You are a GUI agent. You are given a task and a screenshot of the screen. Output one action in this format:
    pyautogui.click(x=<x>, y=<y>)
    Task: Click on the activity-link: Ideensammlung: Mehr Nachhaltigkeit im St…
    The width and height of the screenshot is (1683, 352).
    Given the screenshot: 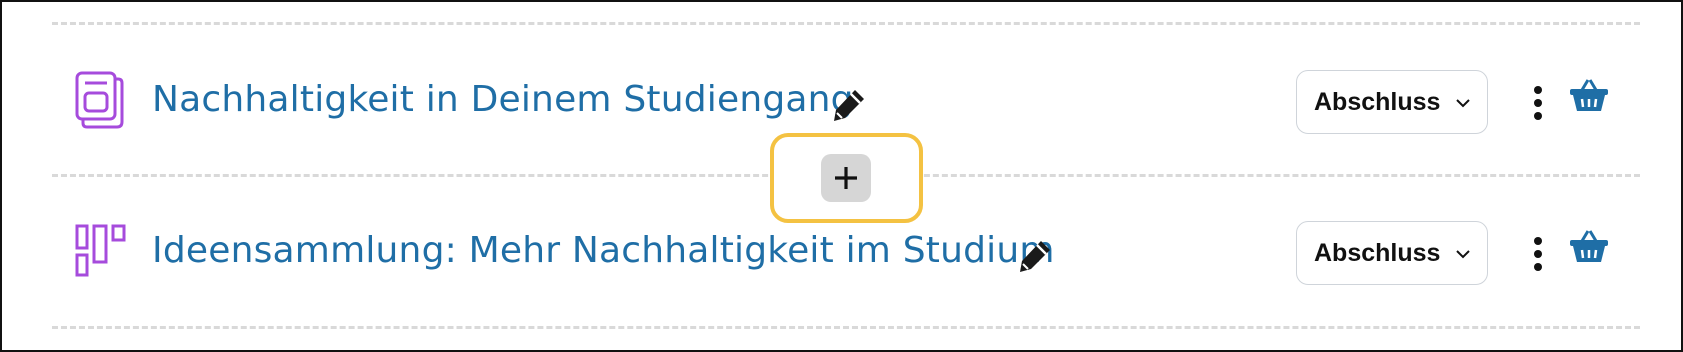 What is the action you would take?
    pyautogui.click(x=603, y=250)
    